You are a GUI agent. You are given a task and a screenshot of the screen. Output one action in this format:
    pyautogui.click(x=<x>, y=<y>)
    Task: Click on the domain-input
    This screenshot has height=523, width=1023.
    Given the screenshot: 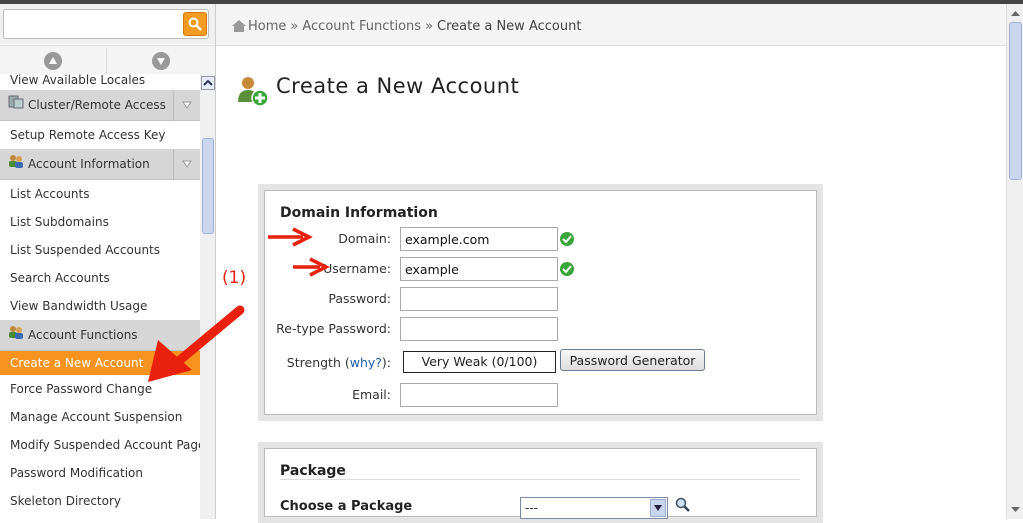 What is the action you would take?
    pyautogui.click(x=479, y=239)
    